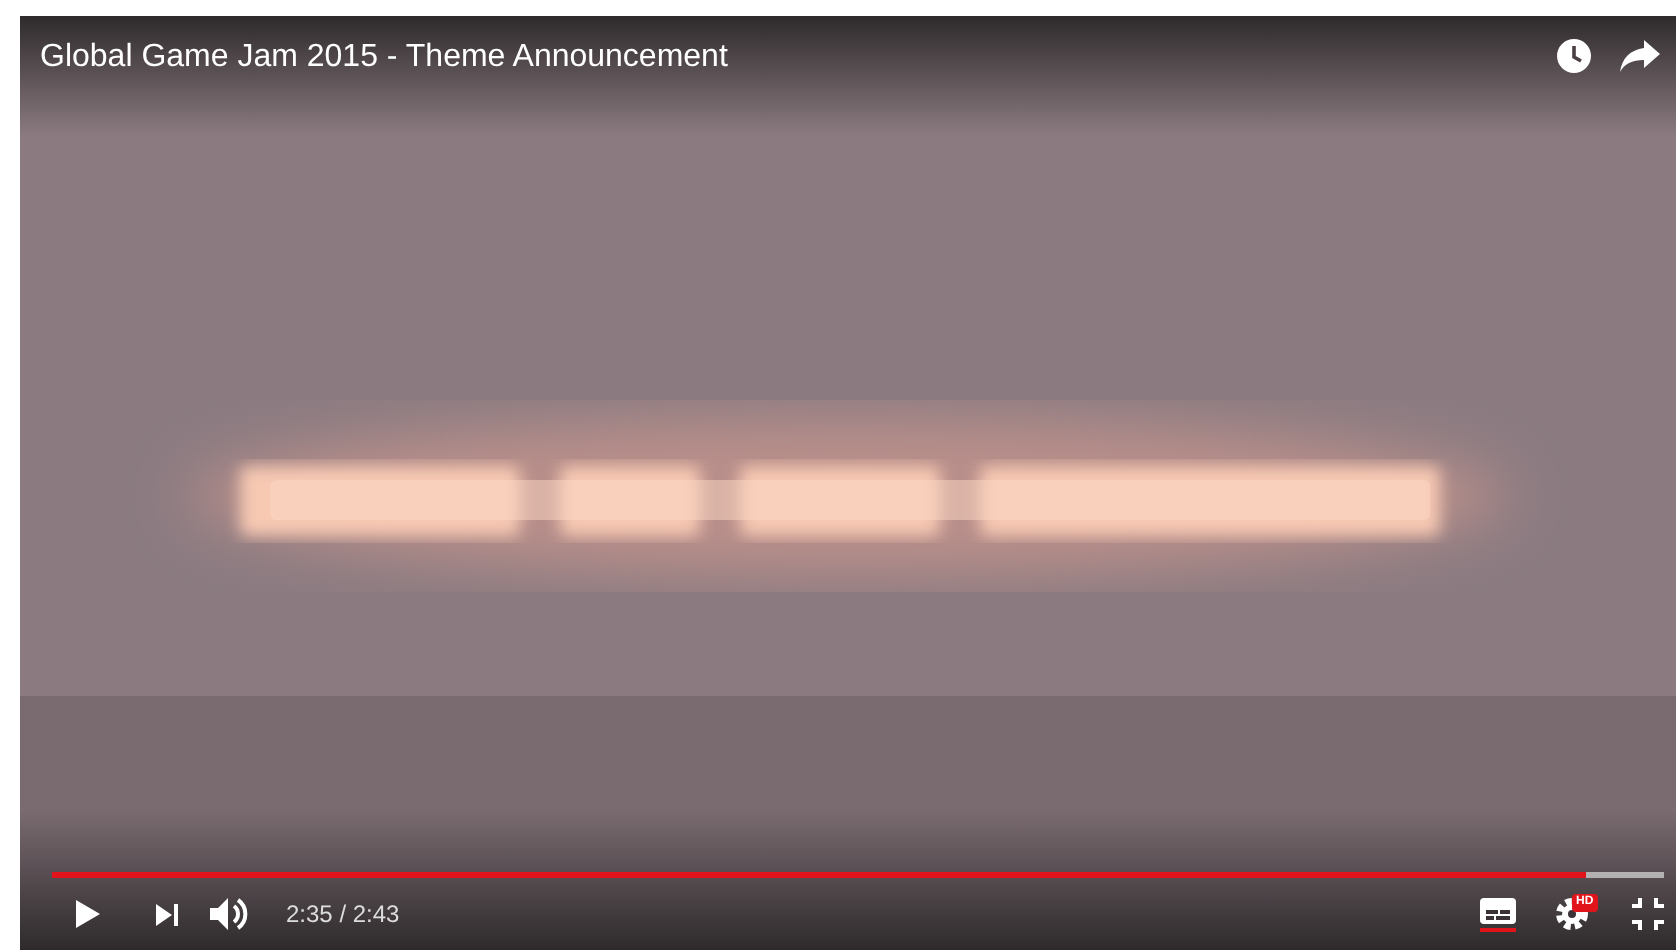  I want to click on share-icon, so click(1640, 56).